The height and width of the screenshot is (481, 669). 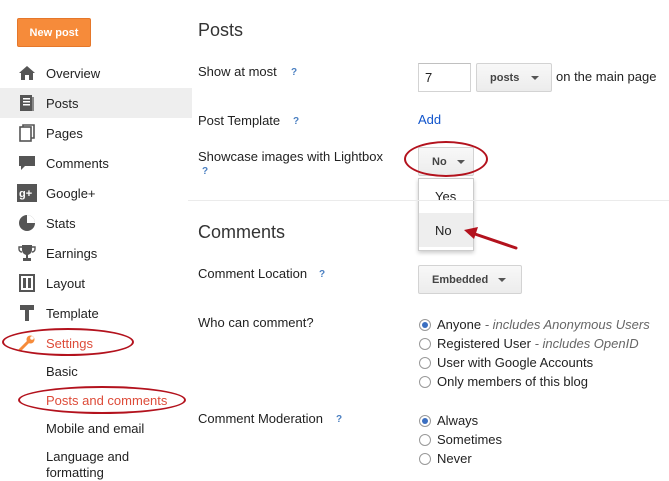 I want to click on sidebar-subitem-basic: Basic, so click(x=62, y=371).